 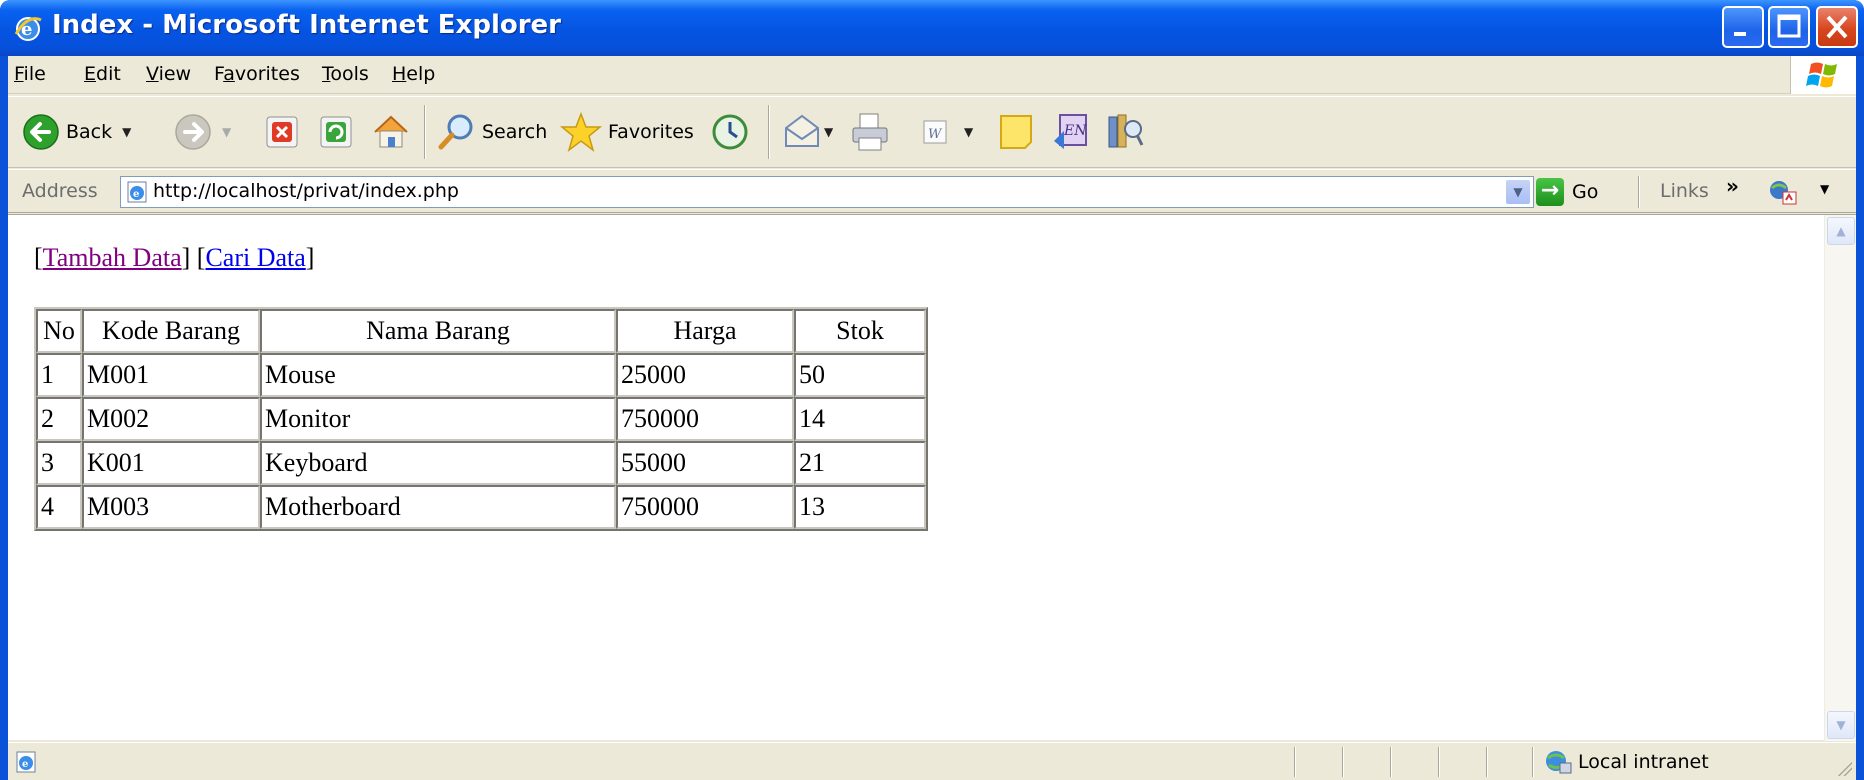 What do you see at coordinates (438, 419) in the screenshot?
I see `cell-nama: Monitor` at bounding box center [438, 419].